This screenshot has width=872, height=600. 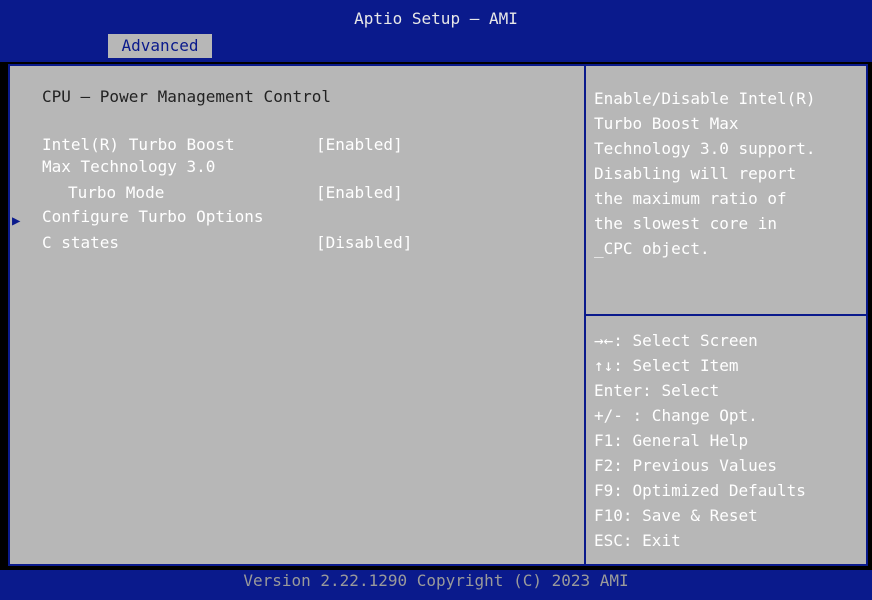 What do you see at coordinates (676, 415) in the screenshot?
I see `key-hint-change-opt: +/- : Change Opt.` at bounding box center [676, 415].